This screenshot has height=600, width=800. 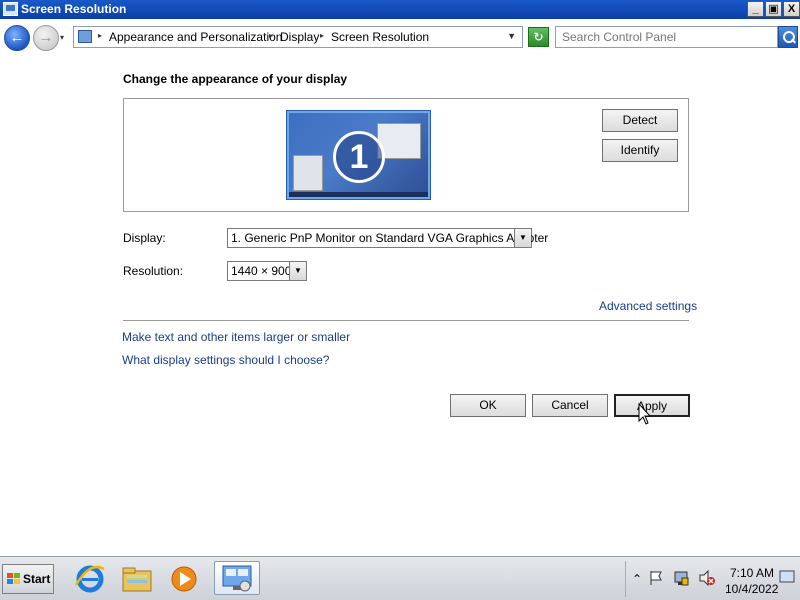 What do you see at coordinates (62, 37) in the screenshot?
I see `recent-pages-dropdown: ▾` at bounding box center [62, 37].